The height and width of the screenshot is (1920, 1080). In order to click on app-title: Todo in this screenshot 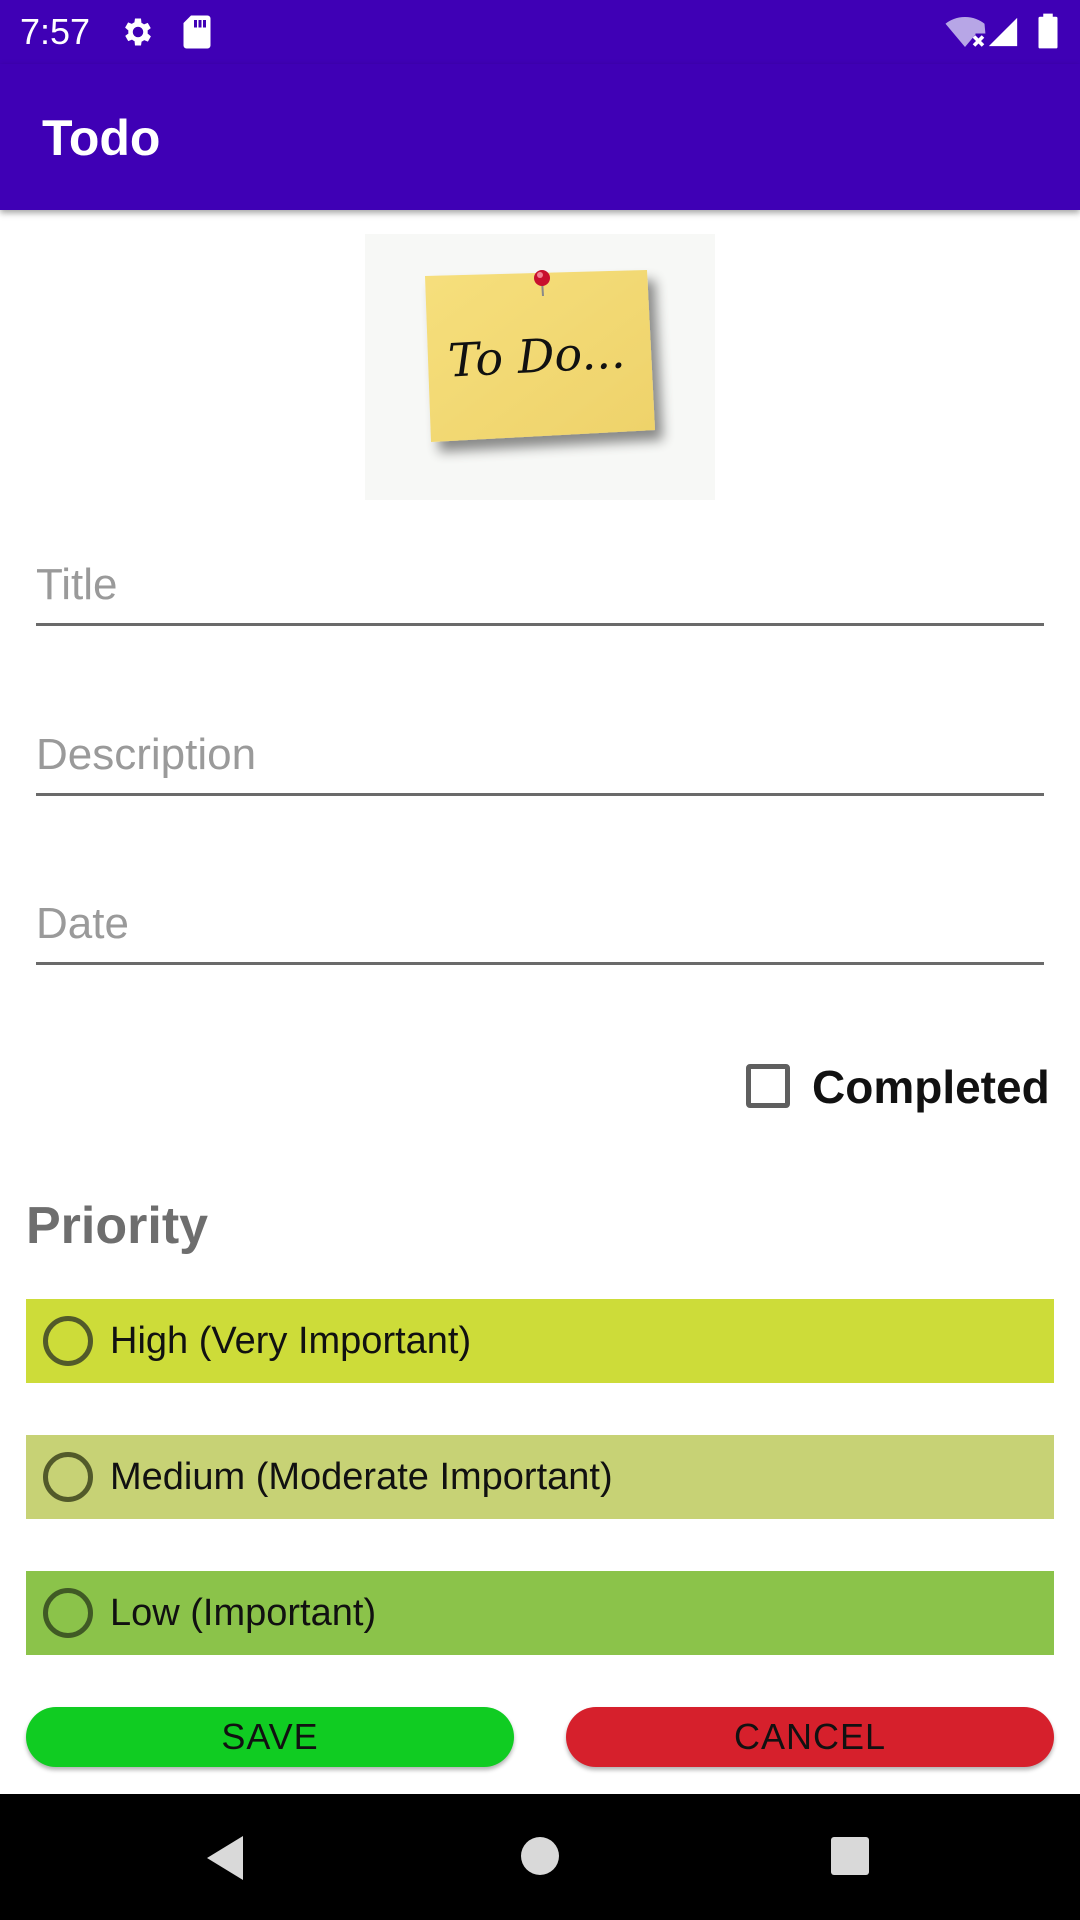, I will do `click(101, 138)`.